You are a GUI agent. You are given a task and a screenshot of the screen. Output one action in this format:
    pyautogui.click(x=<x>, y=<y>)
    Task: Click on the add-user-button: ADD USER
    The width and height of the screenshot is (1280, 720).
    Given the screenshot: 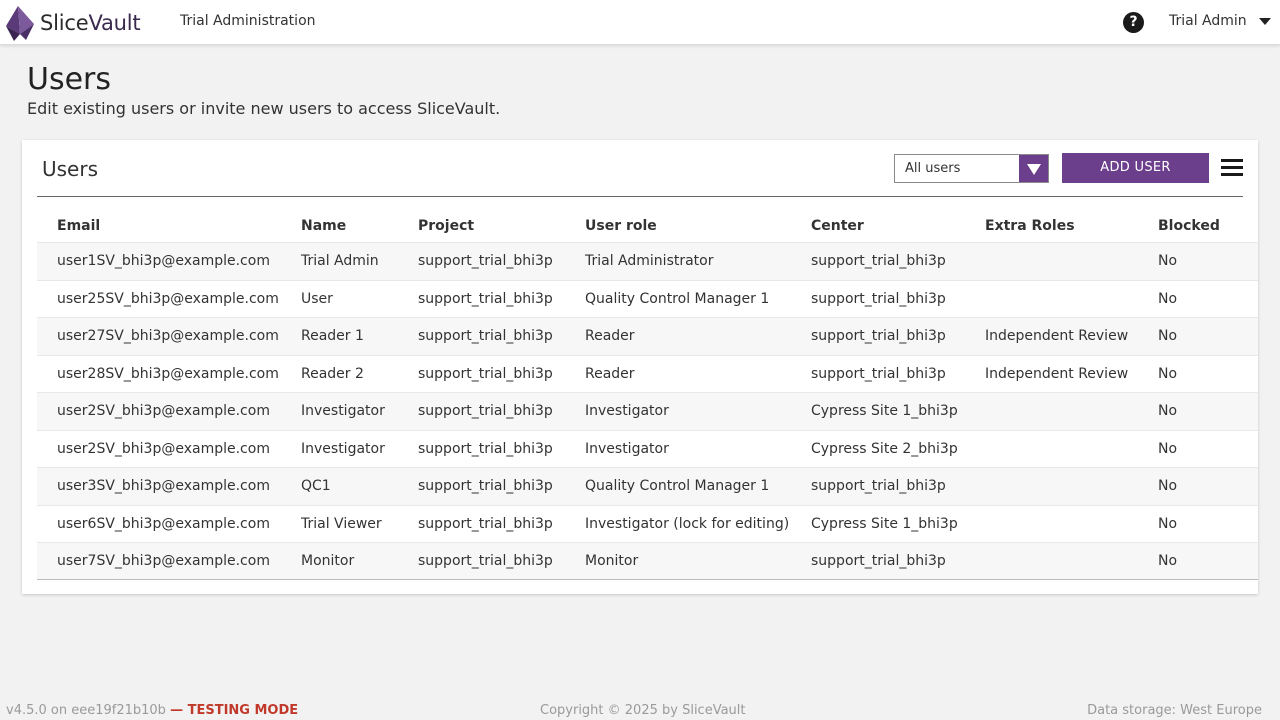 What is the action you would take?
    pyautogui.click(x=1135, y=168)
    